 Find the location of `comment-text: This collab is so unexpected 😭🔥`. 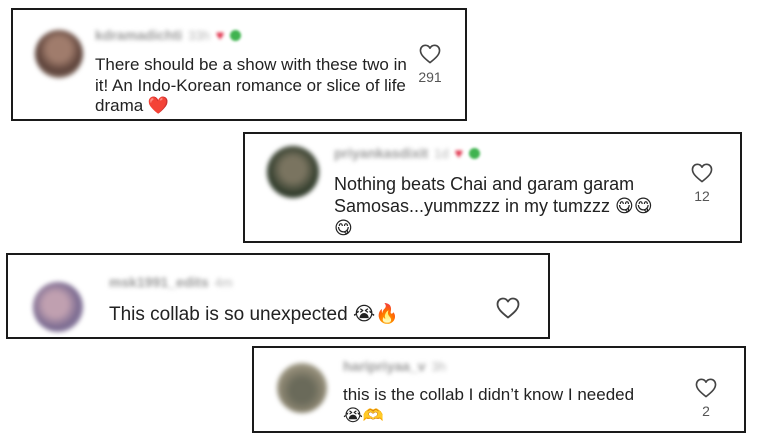

comment-text: This collab is so unexpected 😭🔥 is located at coordinates (254, 314).